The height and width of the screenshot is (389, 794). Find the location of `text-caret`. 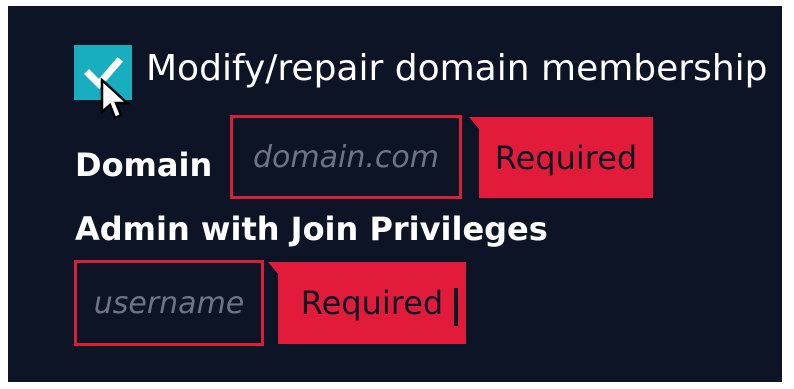

text-caret is located at coordinates (456, 307).